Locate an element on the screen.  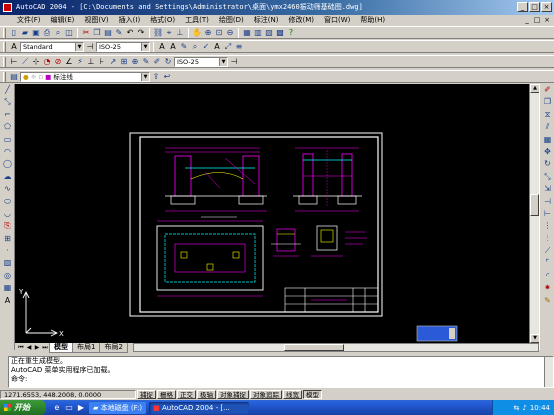
rectangle-icon: ▭ is located at coordinates (7, 140).